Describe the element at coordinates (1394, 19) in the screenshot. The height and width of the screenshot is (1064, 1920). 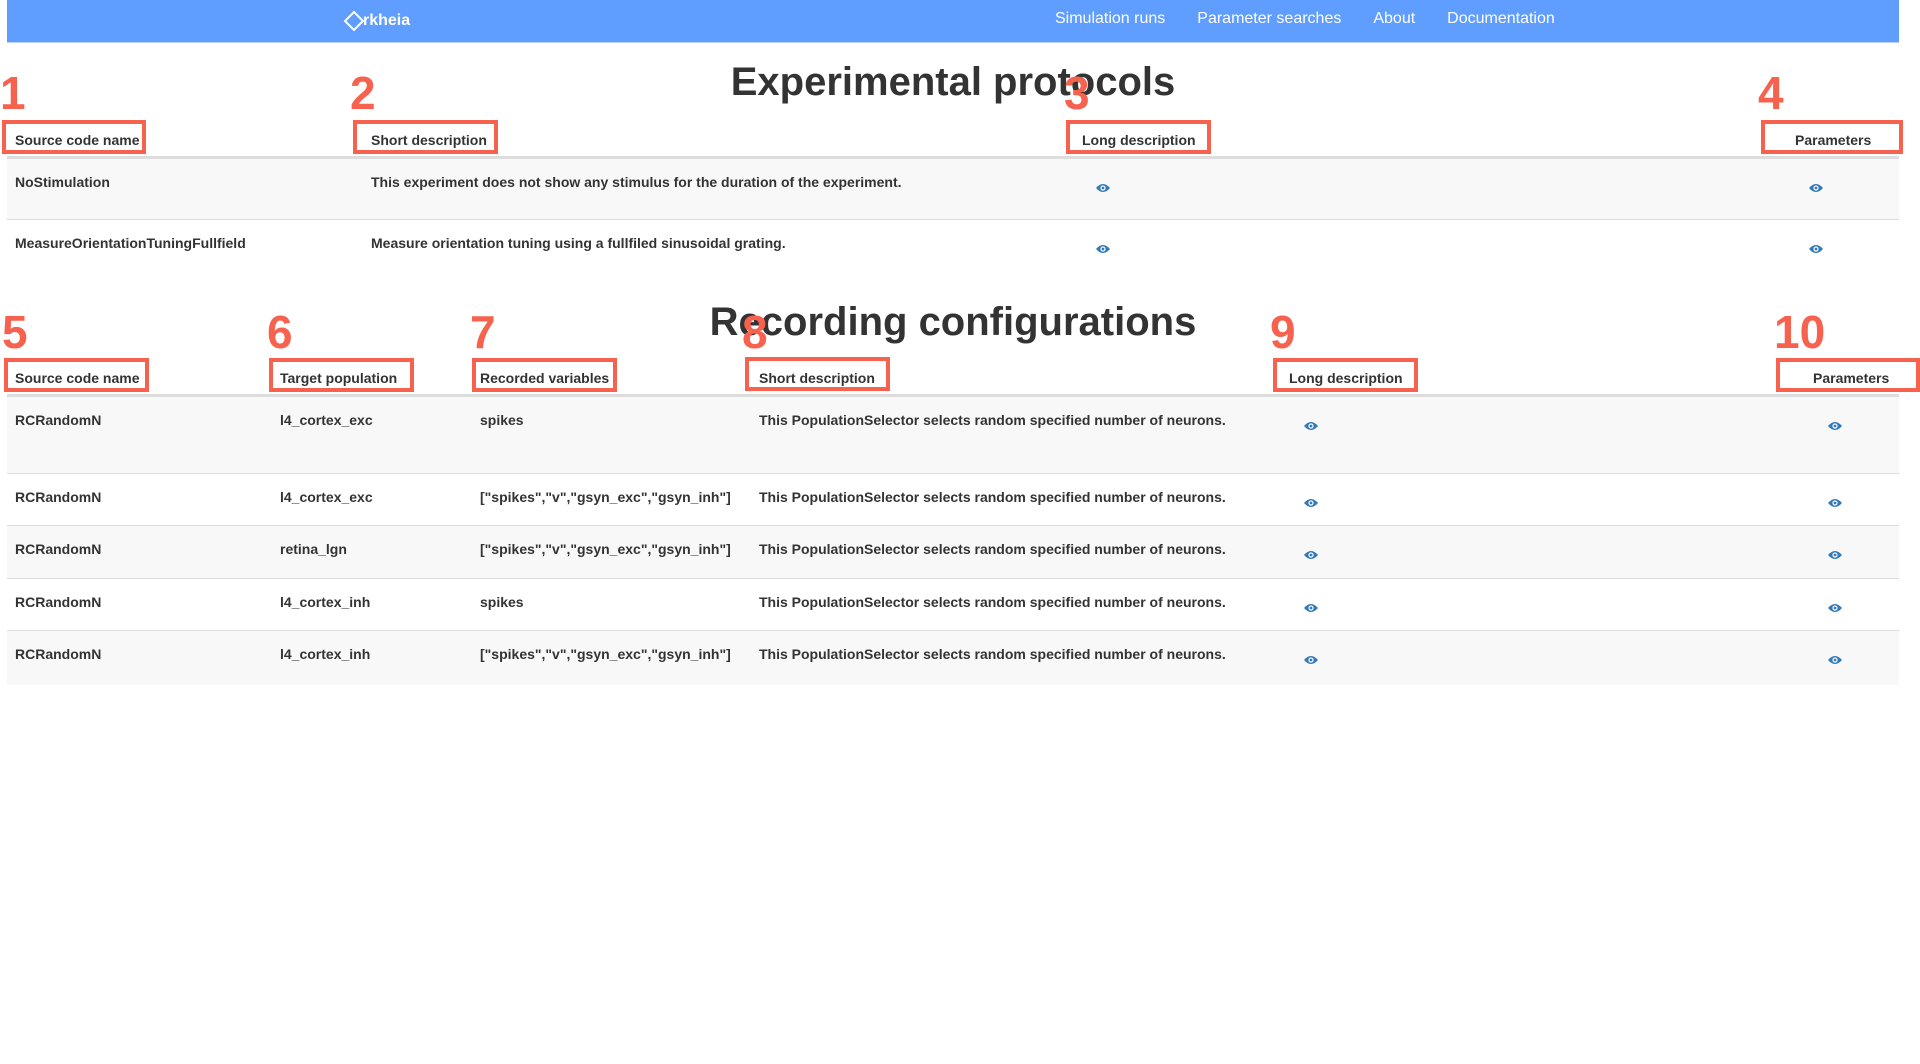
I see `nav-about: About` at that location.